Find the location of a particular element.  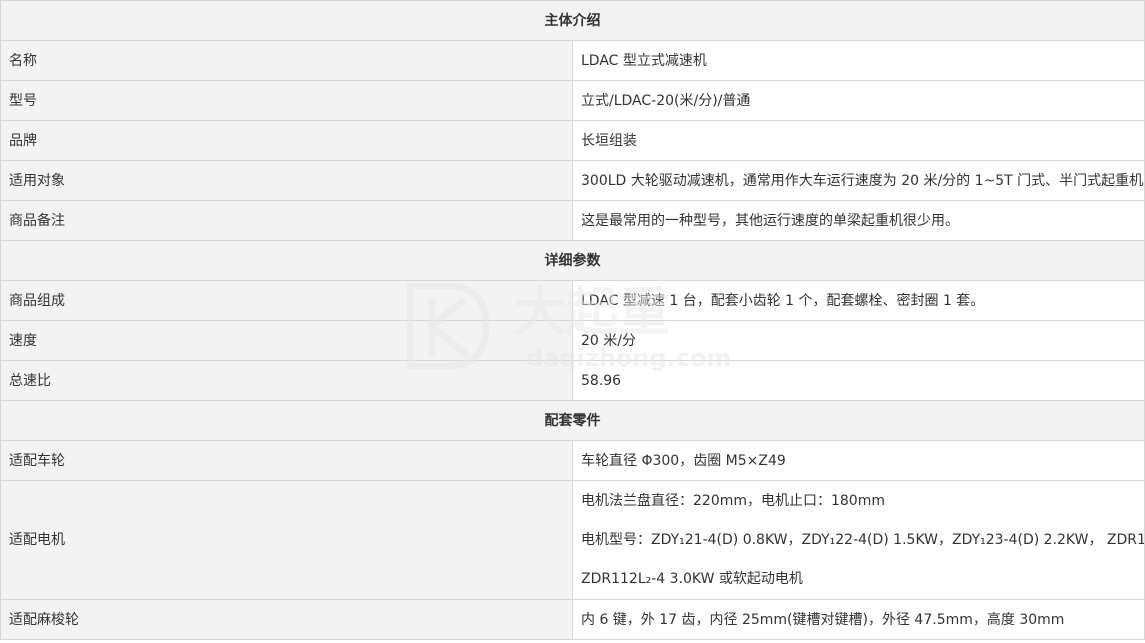

spec-row-wheel: 适配车轮 车轮直径 Φ300，齿圈 M5×Z49 is located at coordinates (572, 460).